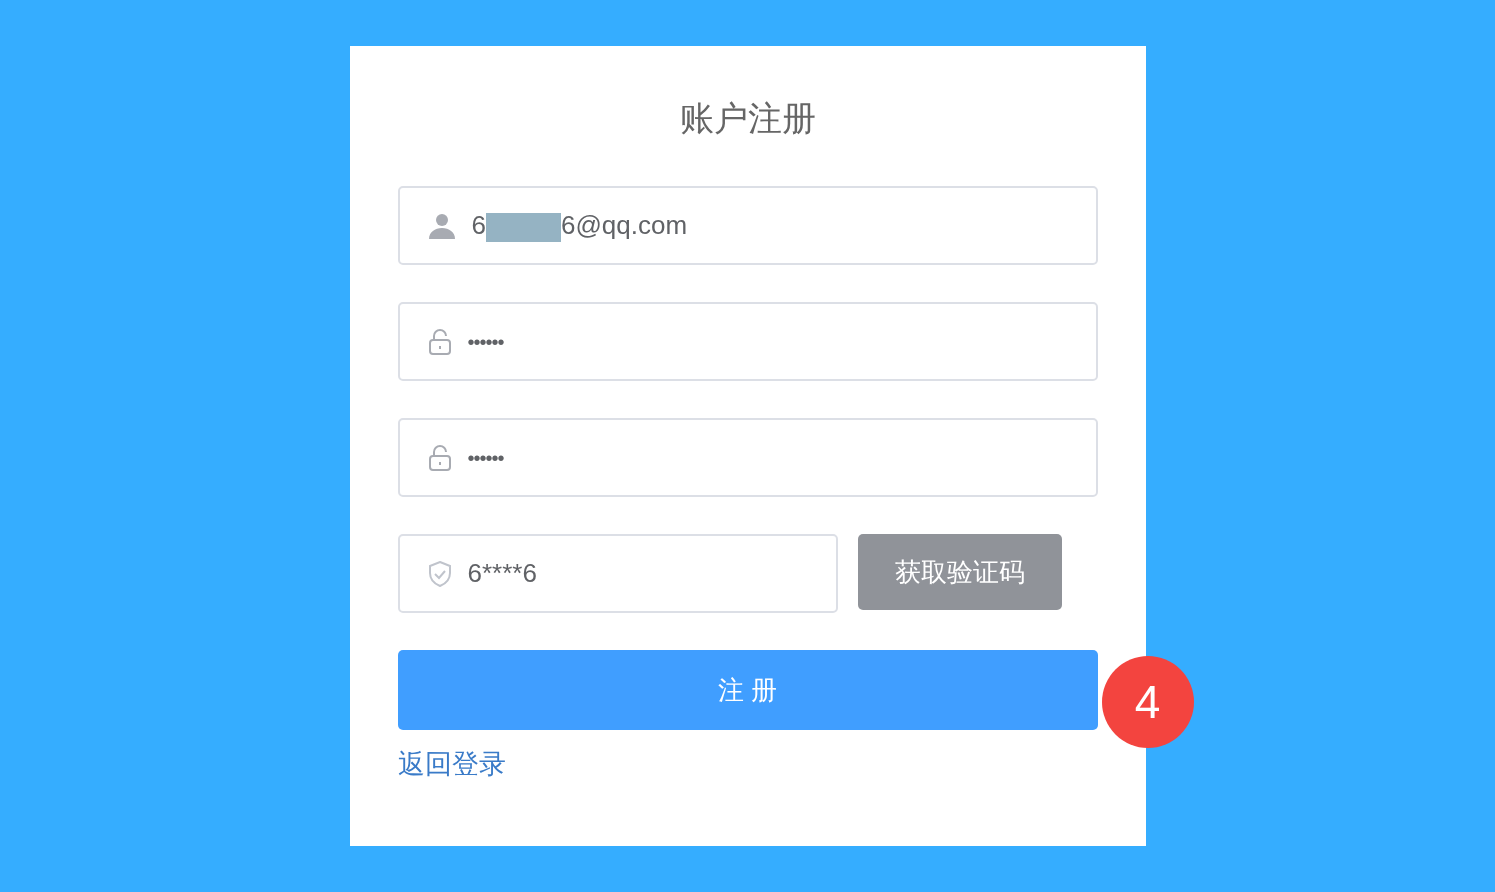 This screenshot has width=1495, height=892. Describe the element at coordinates (747, 118) in the screenshot. I see `page-title: 账户注册` at that location.